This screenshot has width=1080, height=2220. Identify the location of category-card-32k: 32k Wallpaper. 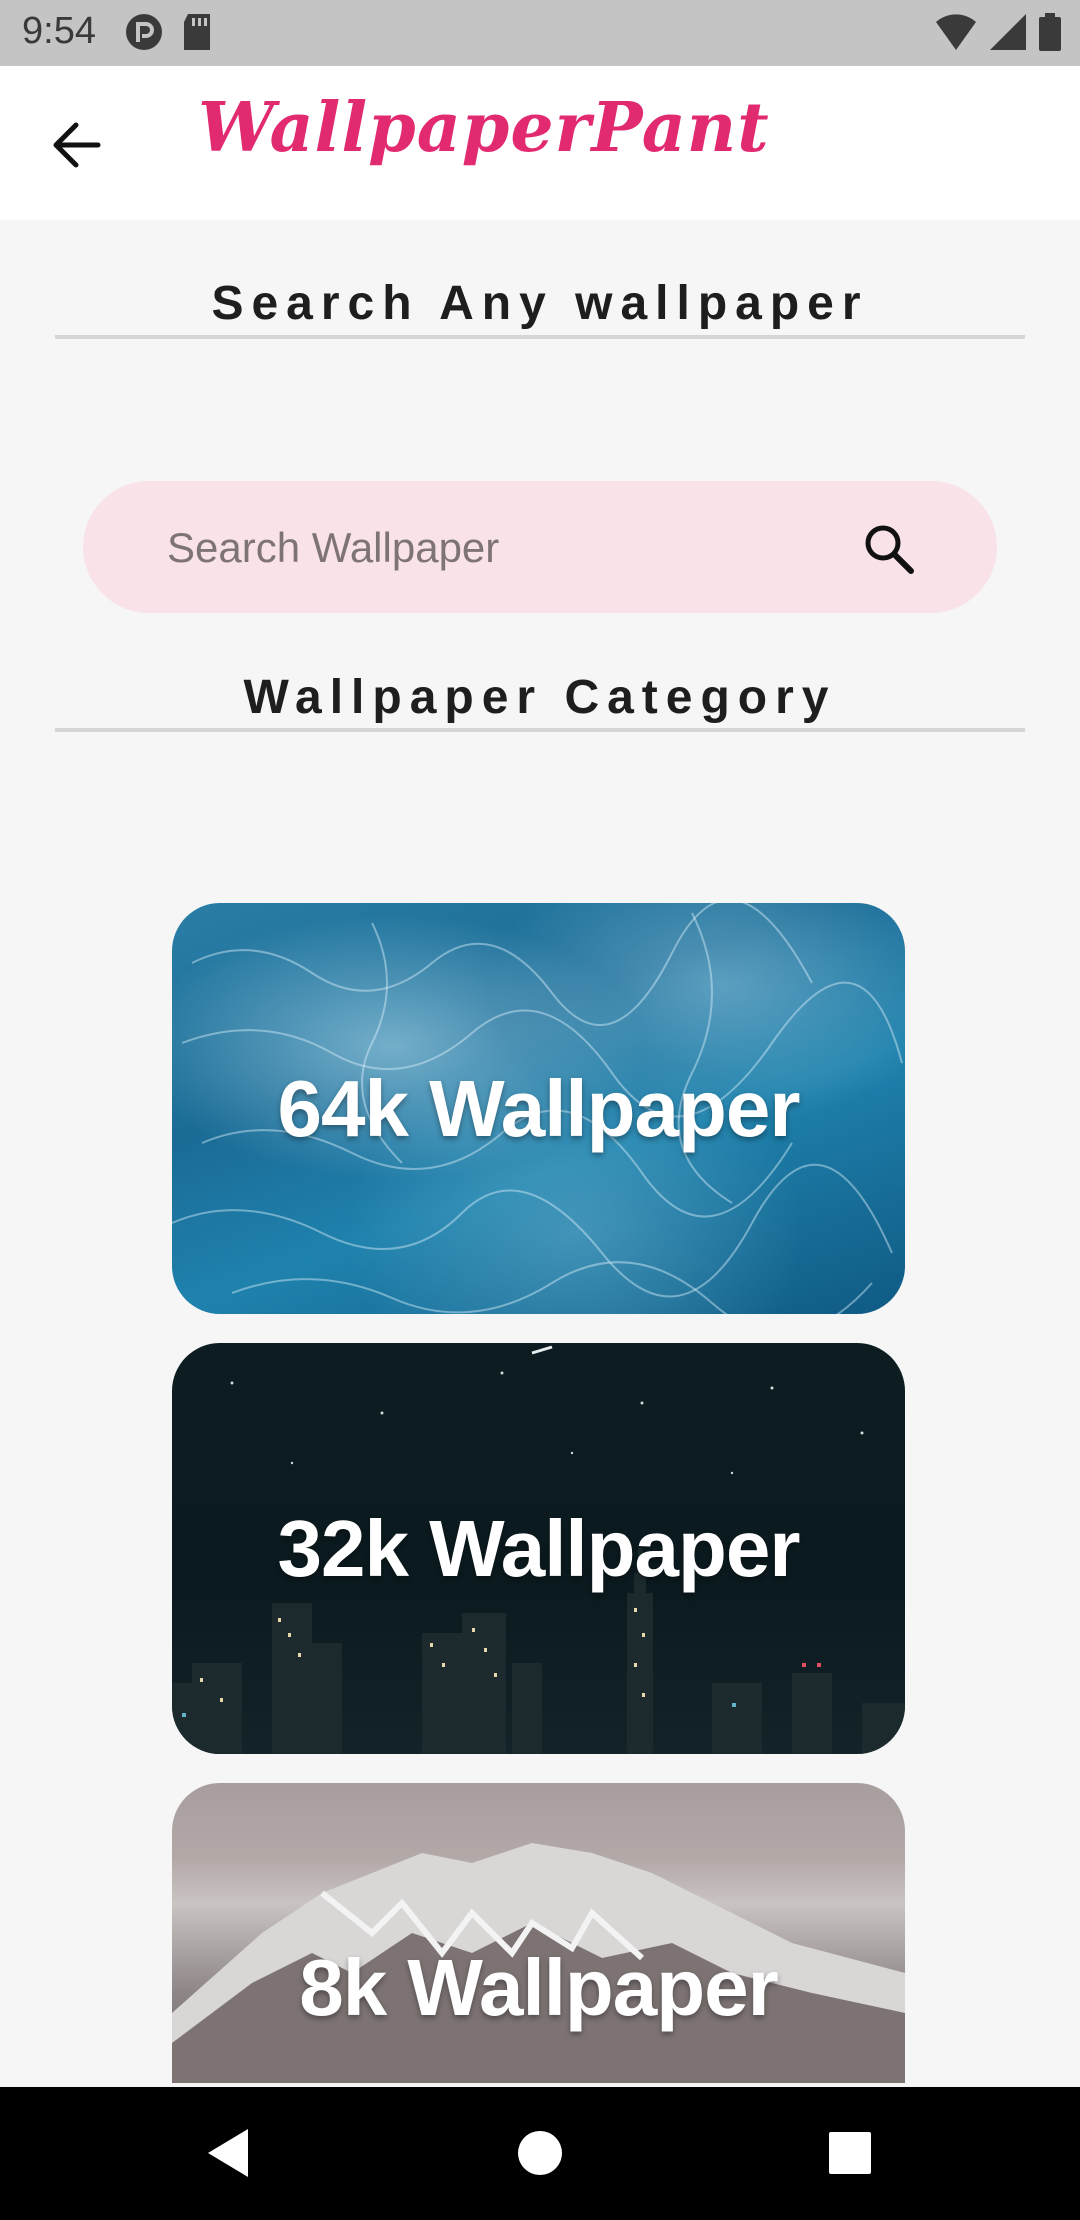
(538, 1548).